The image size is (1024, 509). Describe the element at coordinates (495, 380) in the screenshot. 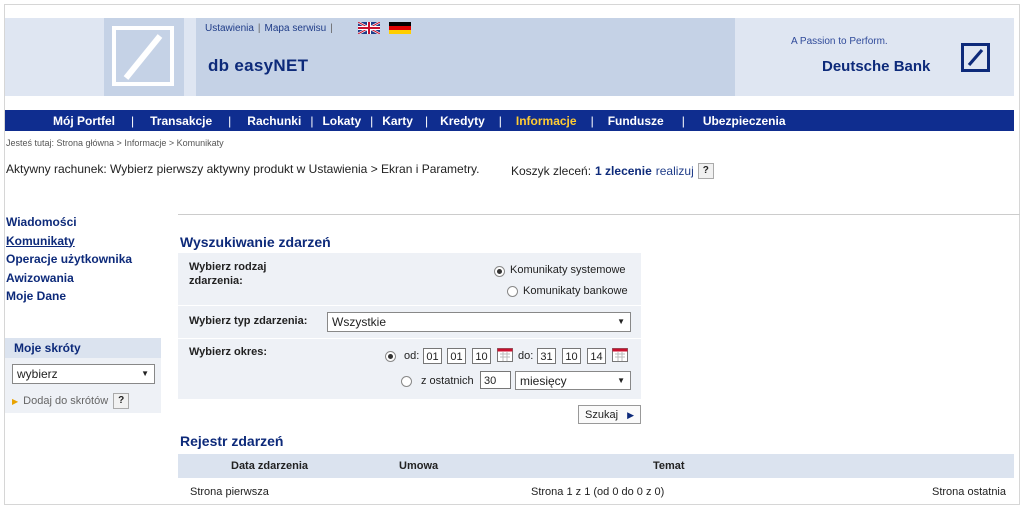

I see `last-period-input: 30` at that location.